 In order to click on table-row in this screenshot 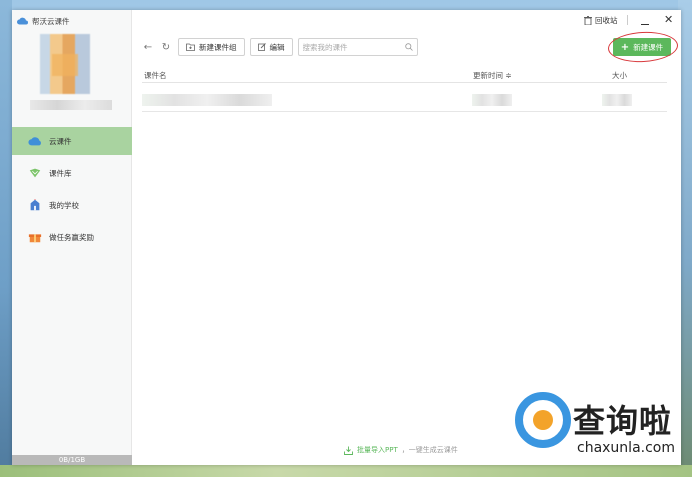, I will do `click(404, 102)`.